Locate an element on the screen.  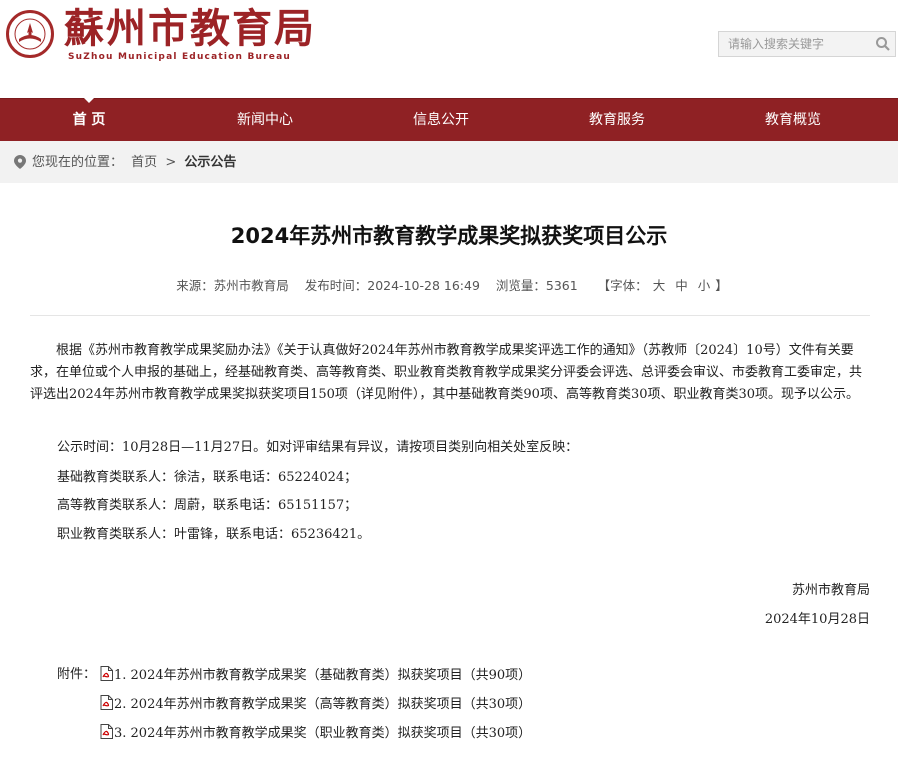
article-publish-time: 发布时间：2024-10-28 16:49 is located at coordinates (392, 285).